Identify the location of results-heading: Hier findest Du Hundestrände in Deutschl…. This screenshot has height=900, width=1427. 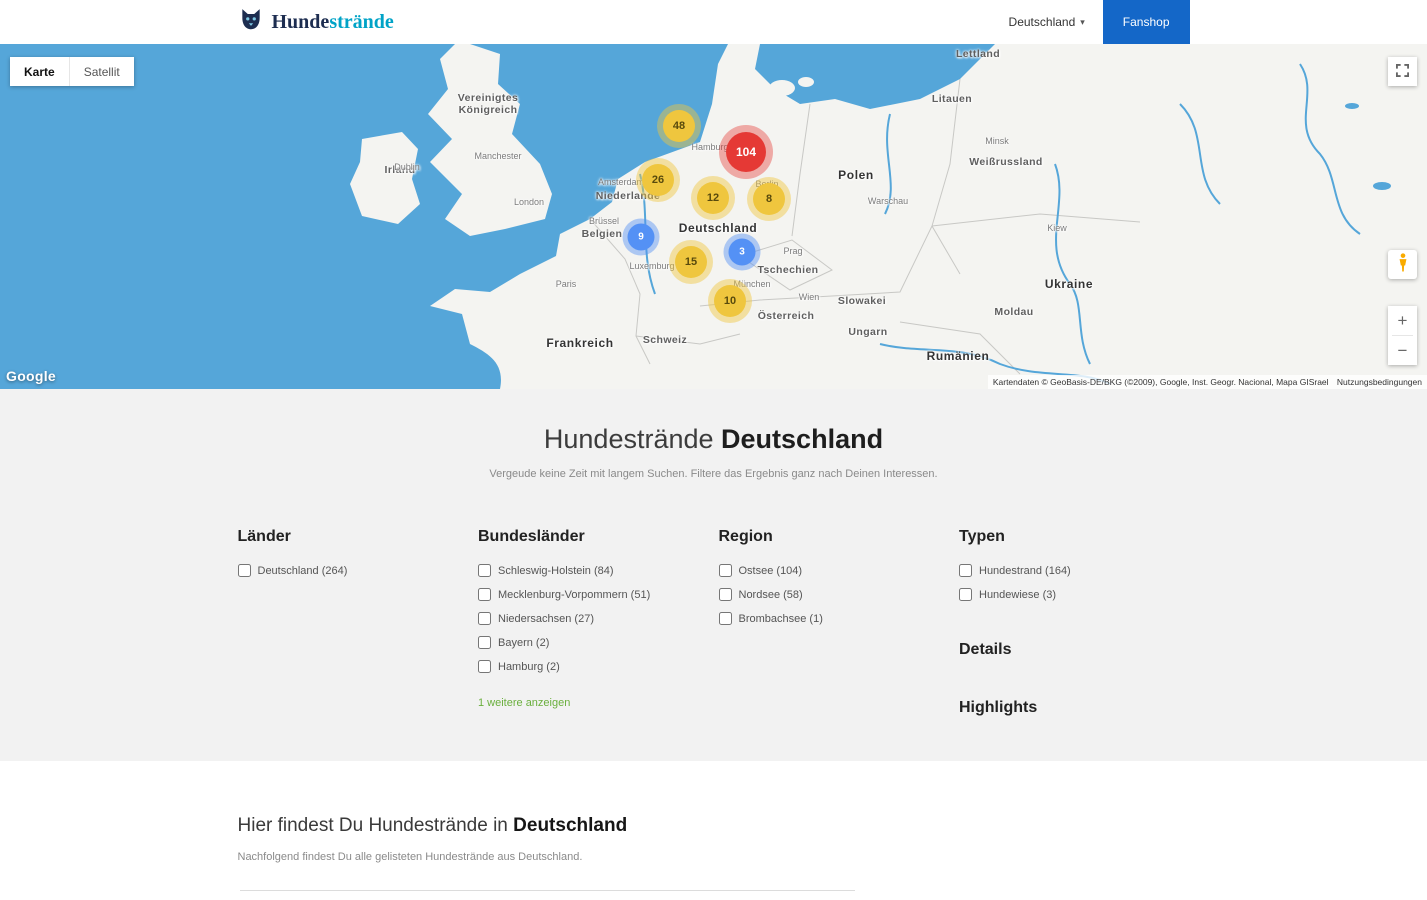
(432, 825).